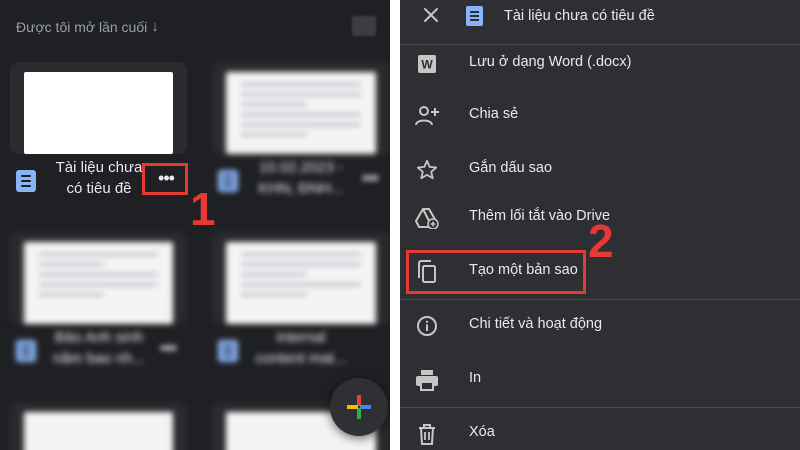 Image resolution: width=800 pixels, height=450 pixels. I want to click on menu-item-label: In, so click(475, 378).